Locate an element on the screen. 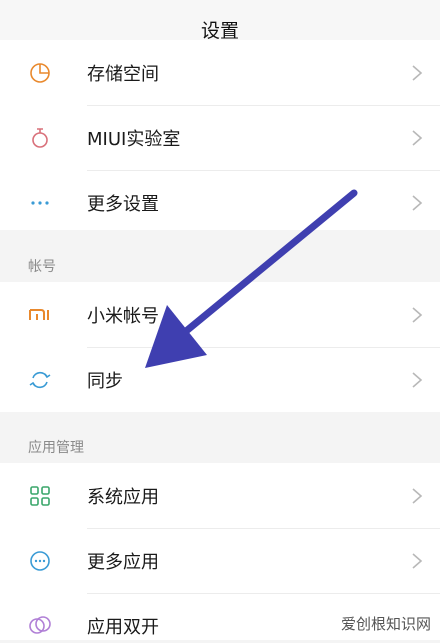  grid-apps-icon is located at coordinates (40, 495).